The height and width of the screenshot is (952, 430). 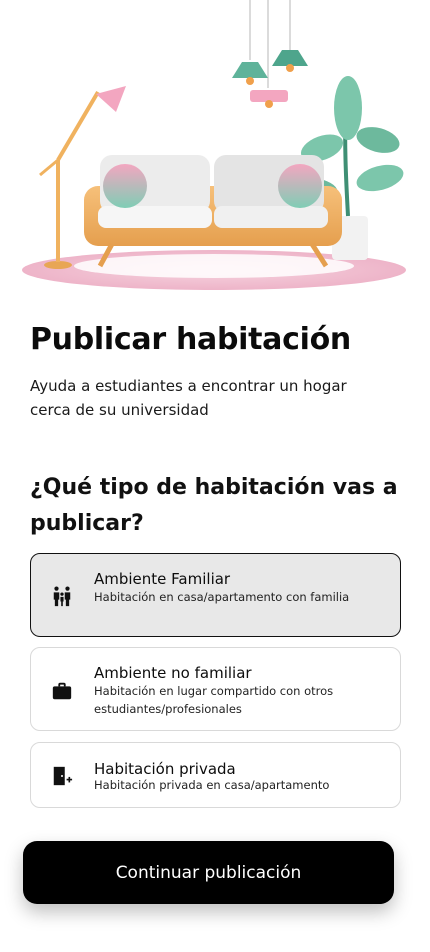 I want to click on continue-button: Continuar publicación, so click(x=208, y=872).